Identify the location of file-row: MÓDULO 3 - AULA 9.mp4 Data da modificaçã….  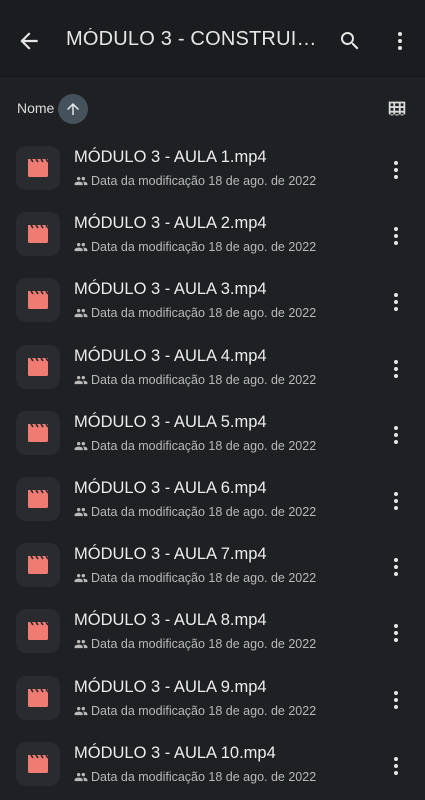
(212, 699).